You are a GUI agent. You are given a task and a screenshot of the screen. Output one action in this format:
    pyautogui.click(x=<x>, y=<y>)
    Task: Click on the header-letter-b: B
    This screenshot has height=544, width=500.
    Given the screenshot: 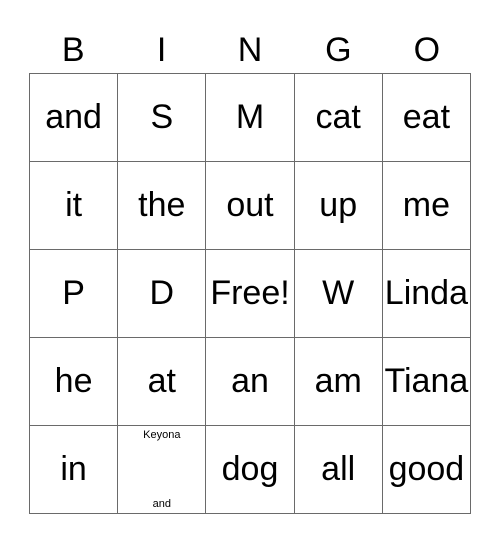 What is the action you would take?
    pyautogui.click(x=73, y=50)
    